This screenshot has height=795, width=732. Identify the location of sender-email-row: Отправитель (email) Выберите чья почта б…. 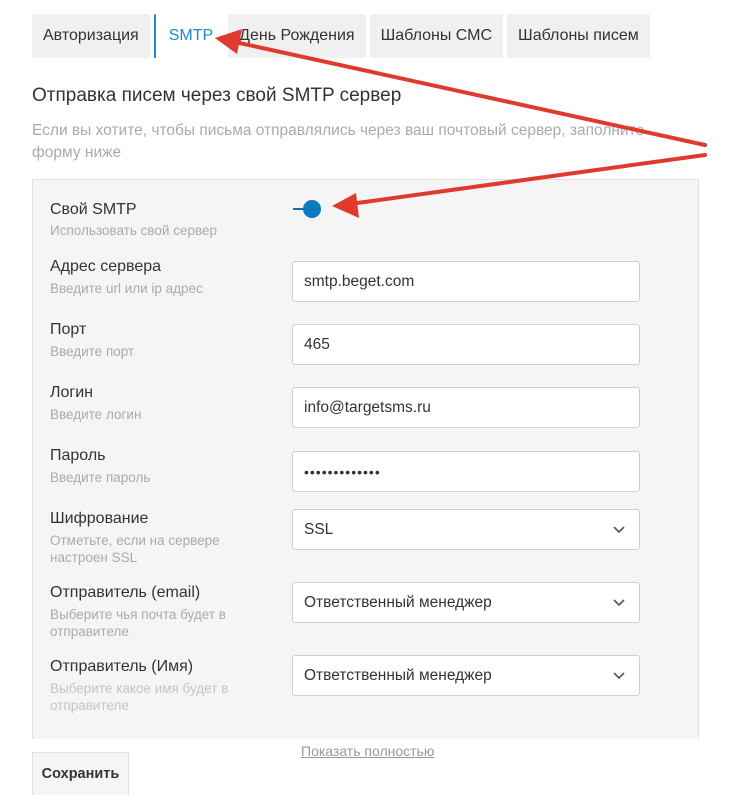
(365, 613).